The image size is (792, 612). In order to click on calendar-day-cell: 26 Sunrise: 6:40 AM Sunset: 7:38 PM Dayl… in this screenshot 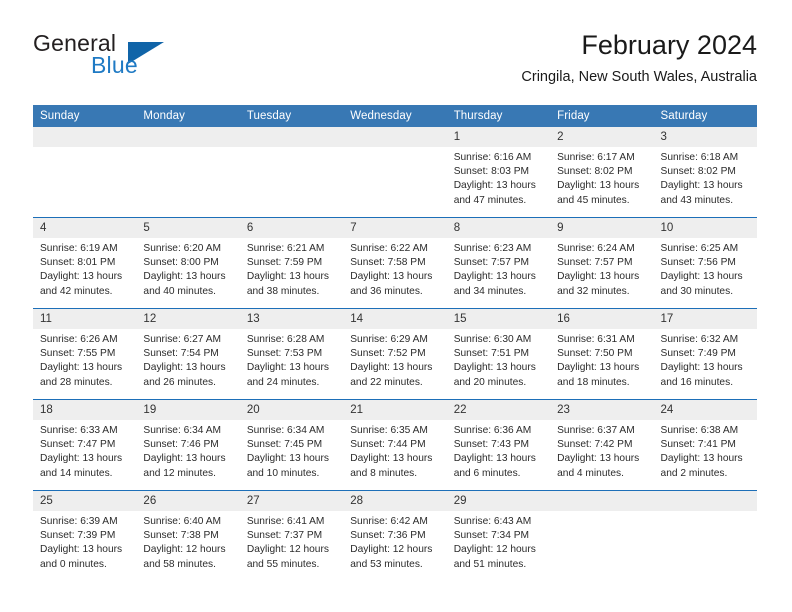, I will do `click(188, 535)`.